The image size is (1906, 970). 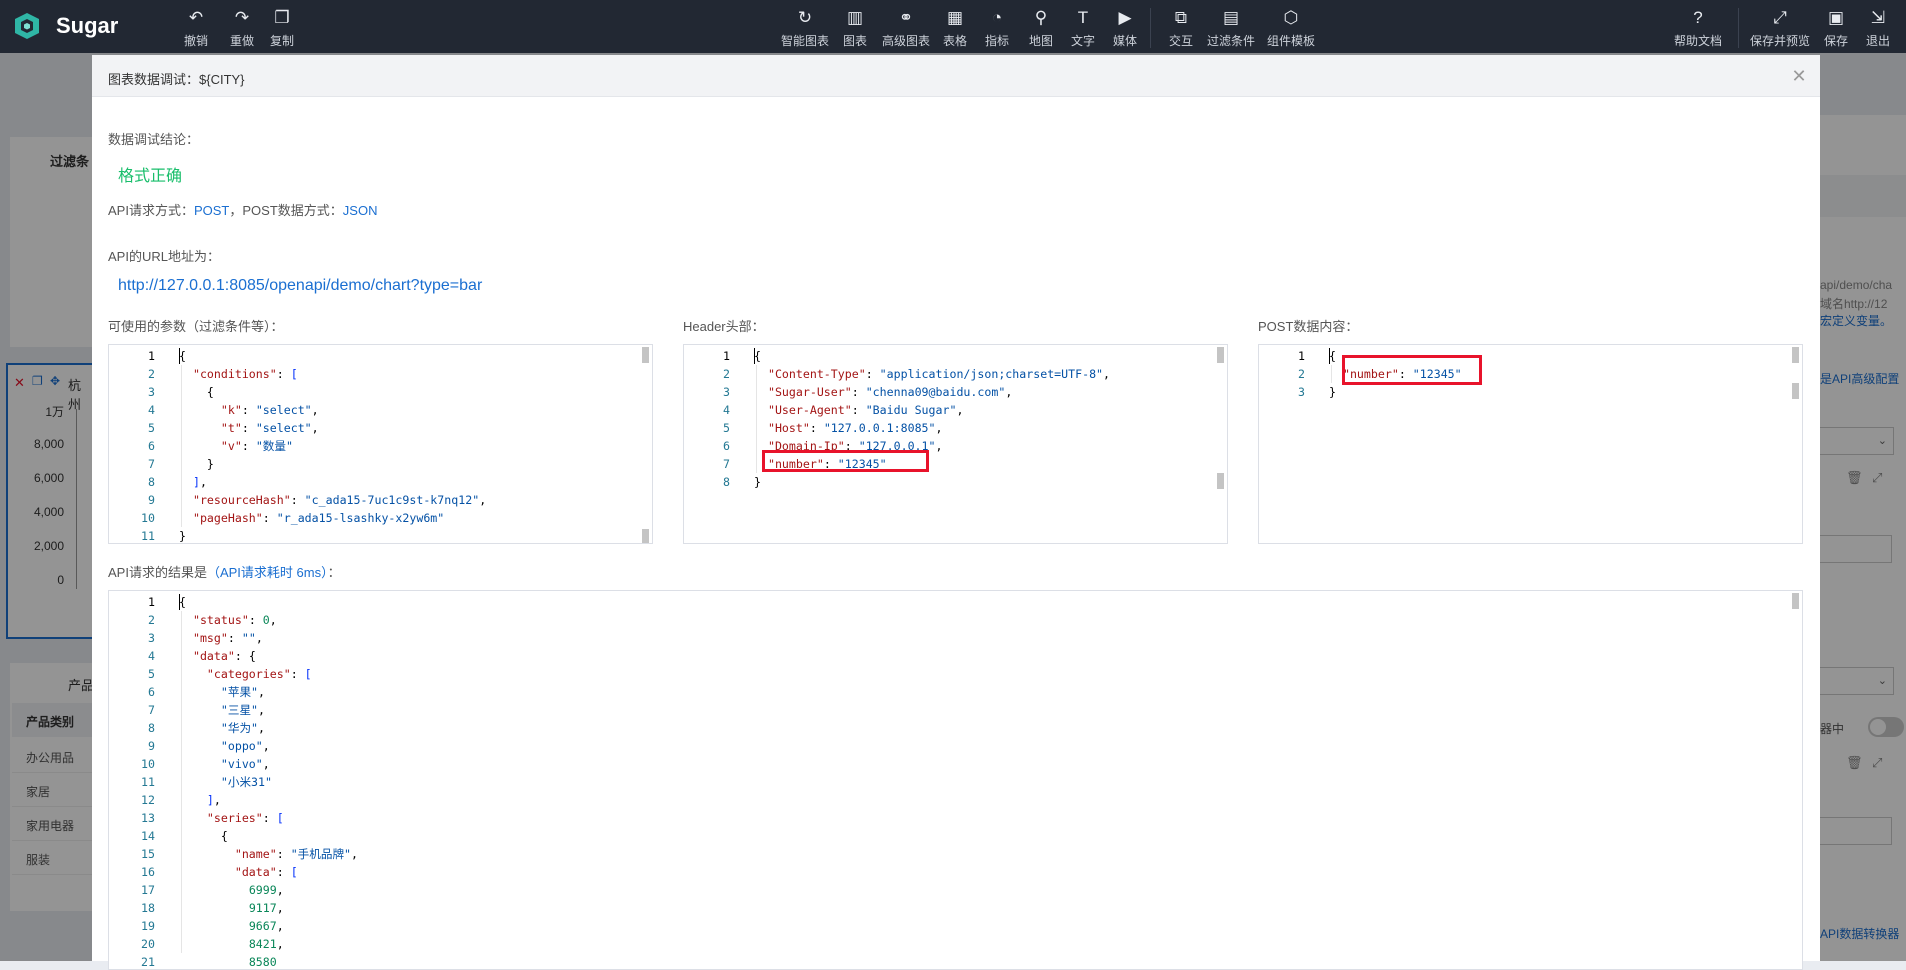 What do you see at coordinates (1698, 28) in the screenshot?
I see `toolbar-help-button: ? 帮助文档` at bounding box center [1698, 28].